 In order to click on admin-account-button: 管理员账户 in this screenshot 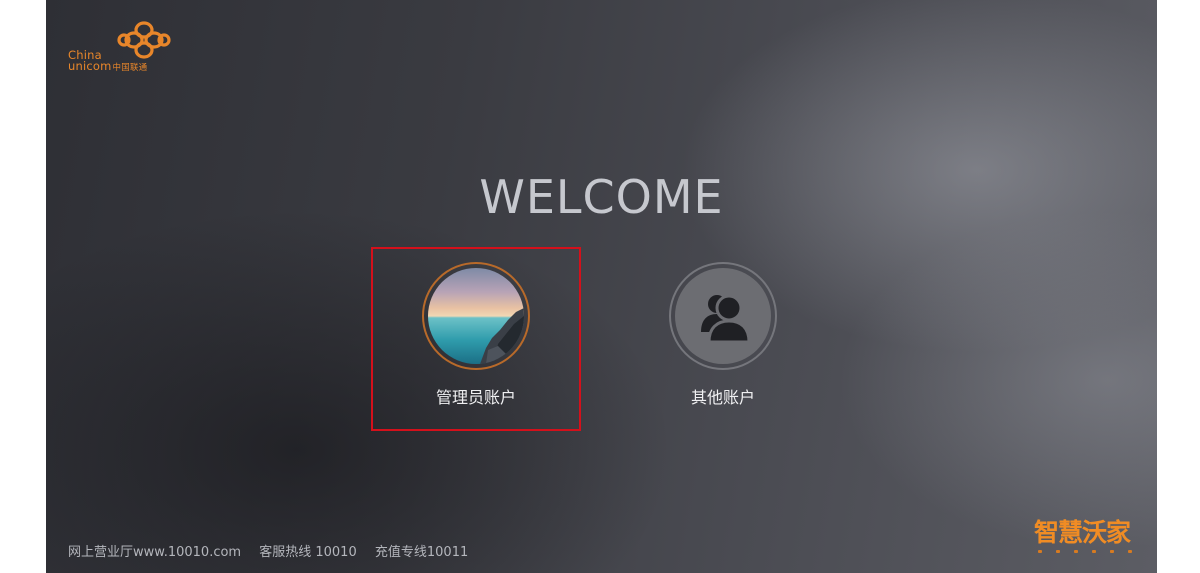, I will do `click(476, 335)`.